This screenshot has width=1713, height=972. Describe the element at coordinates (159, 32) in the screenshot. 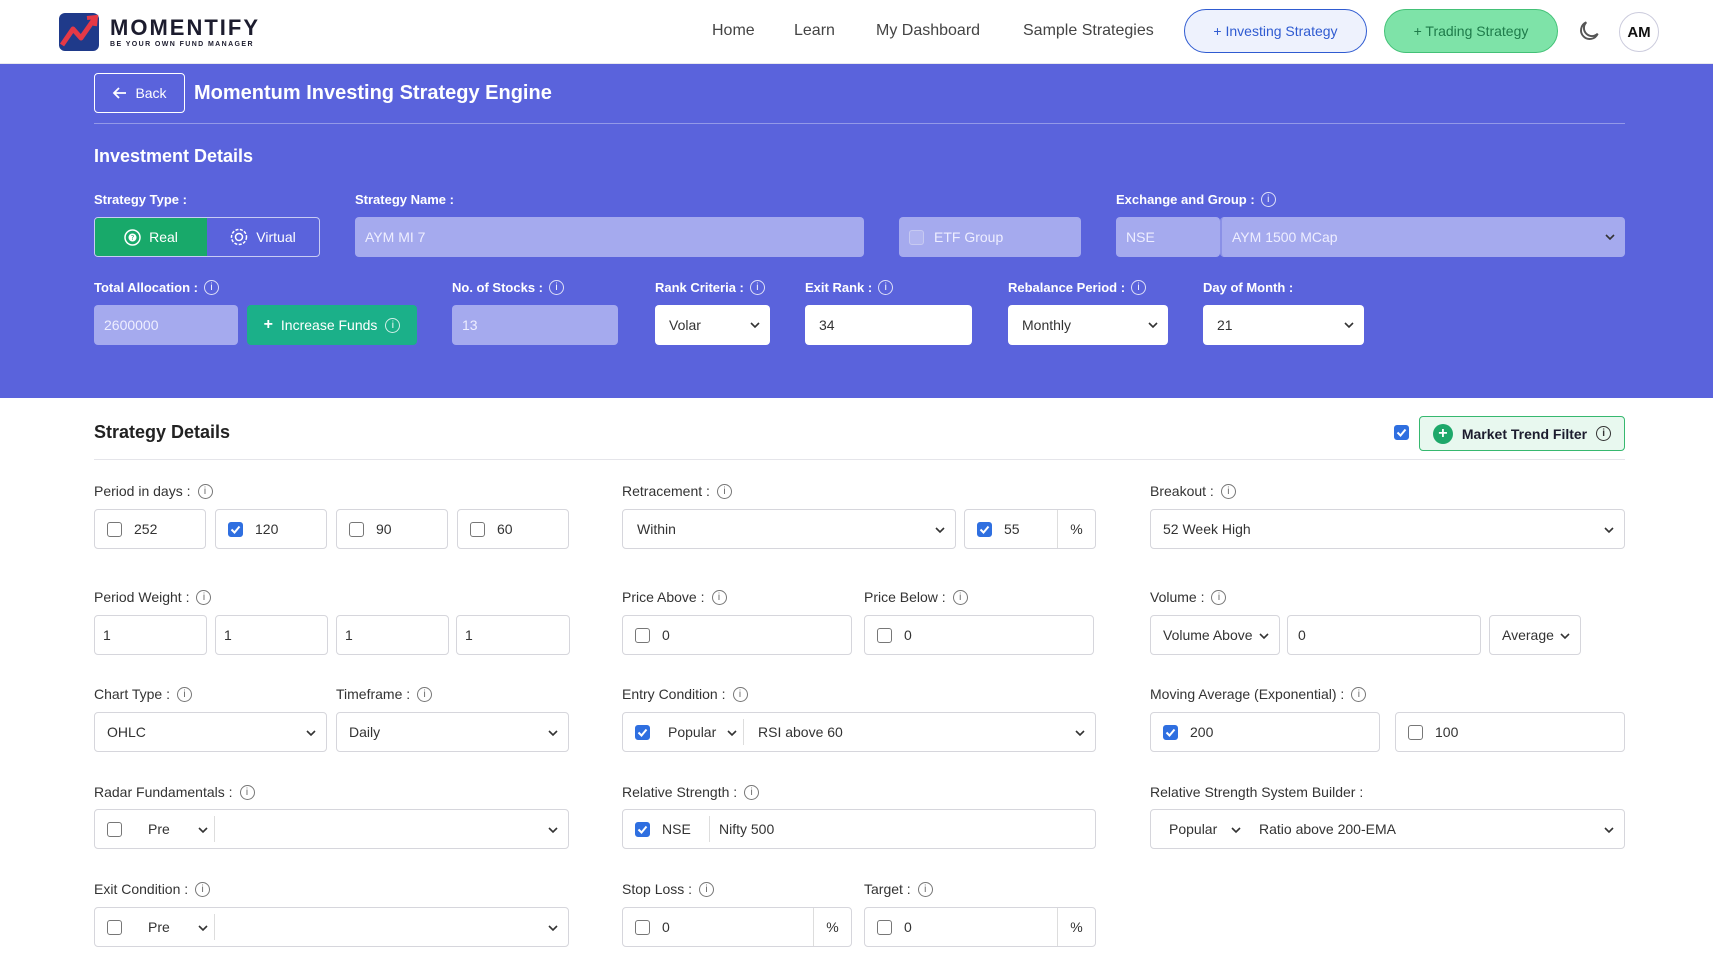

I see `brand-logo: MOMENTIFY BE YOUR OWN FUND MANAGER` at that location.